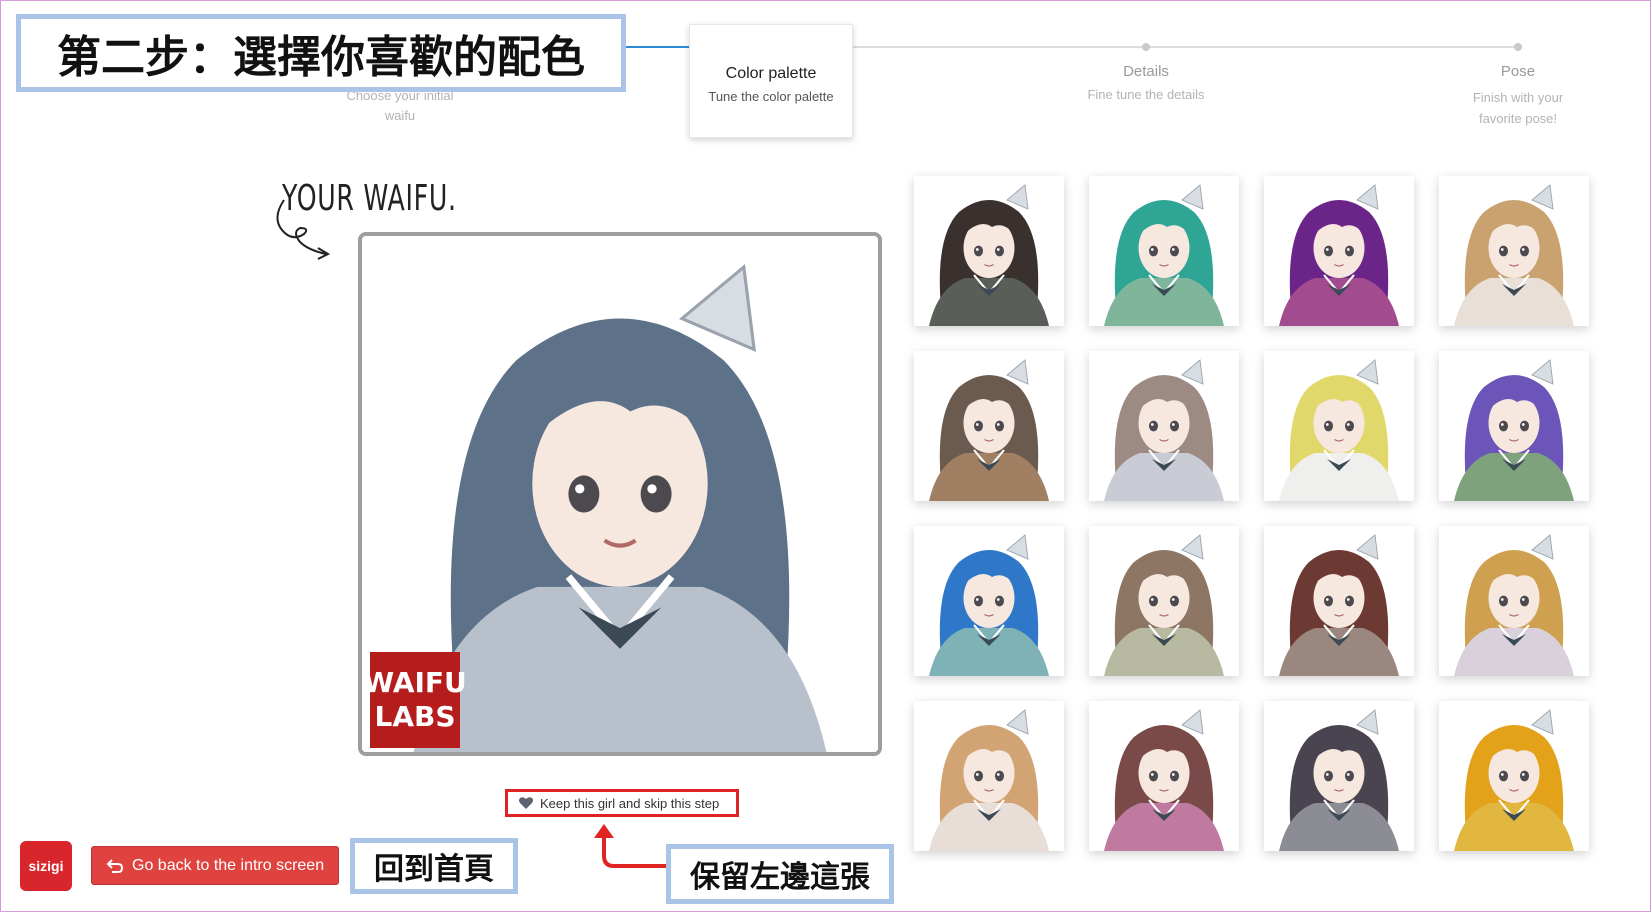  Describe the element at coordinates (771, 96) in the screenshot. I see `step-subtitle-color-palette: Tune the color palette` at that location.